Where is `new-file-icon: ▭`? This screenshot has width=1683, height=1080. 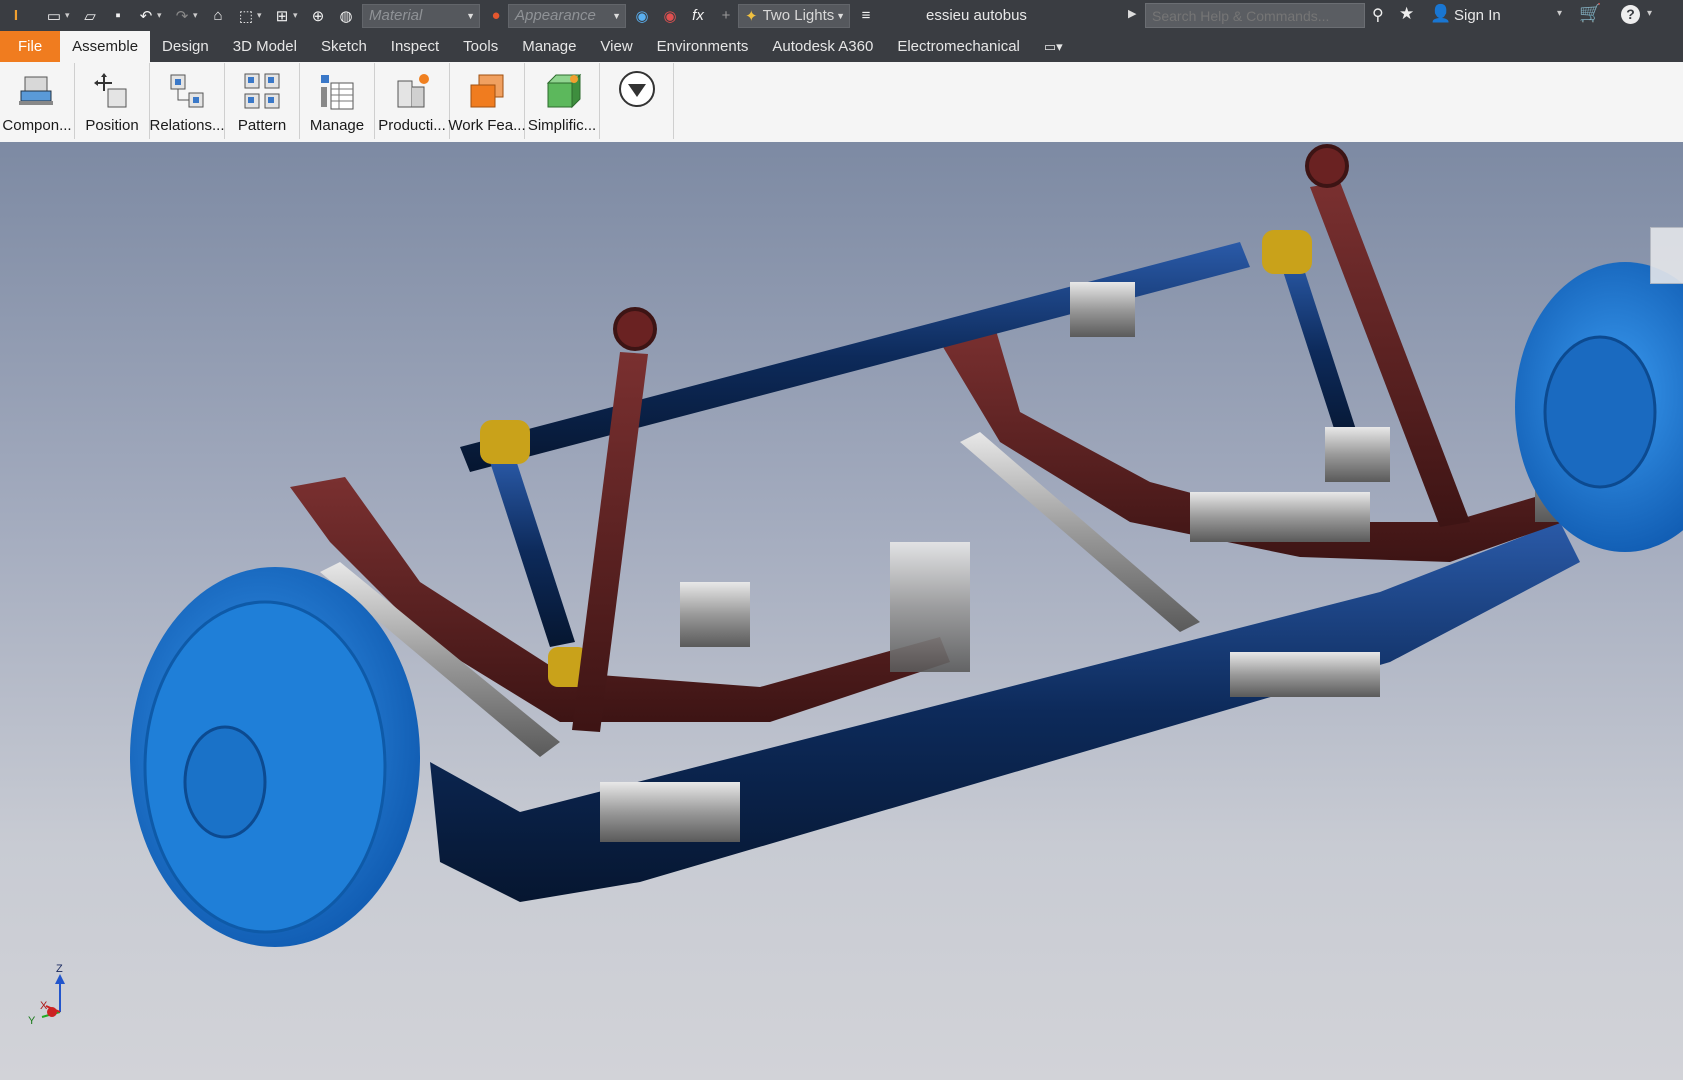 new-file-icon: ▭ is located at coordinates (54, 16).